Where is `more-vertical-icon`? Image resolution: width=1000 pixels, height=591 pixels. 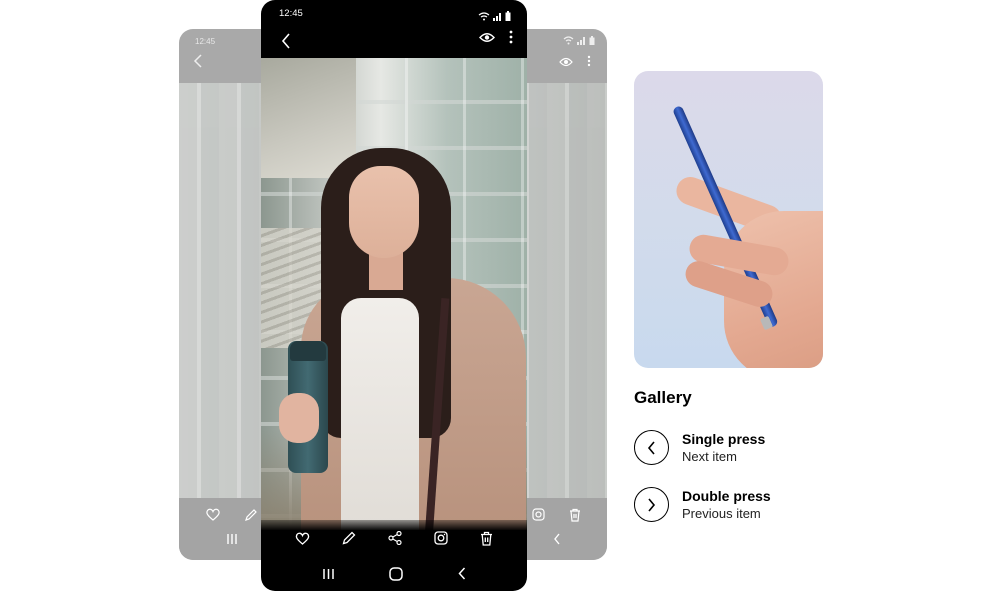
more-vertical-icon is located at coordinates (511, 37).